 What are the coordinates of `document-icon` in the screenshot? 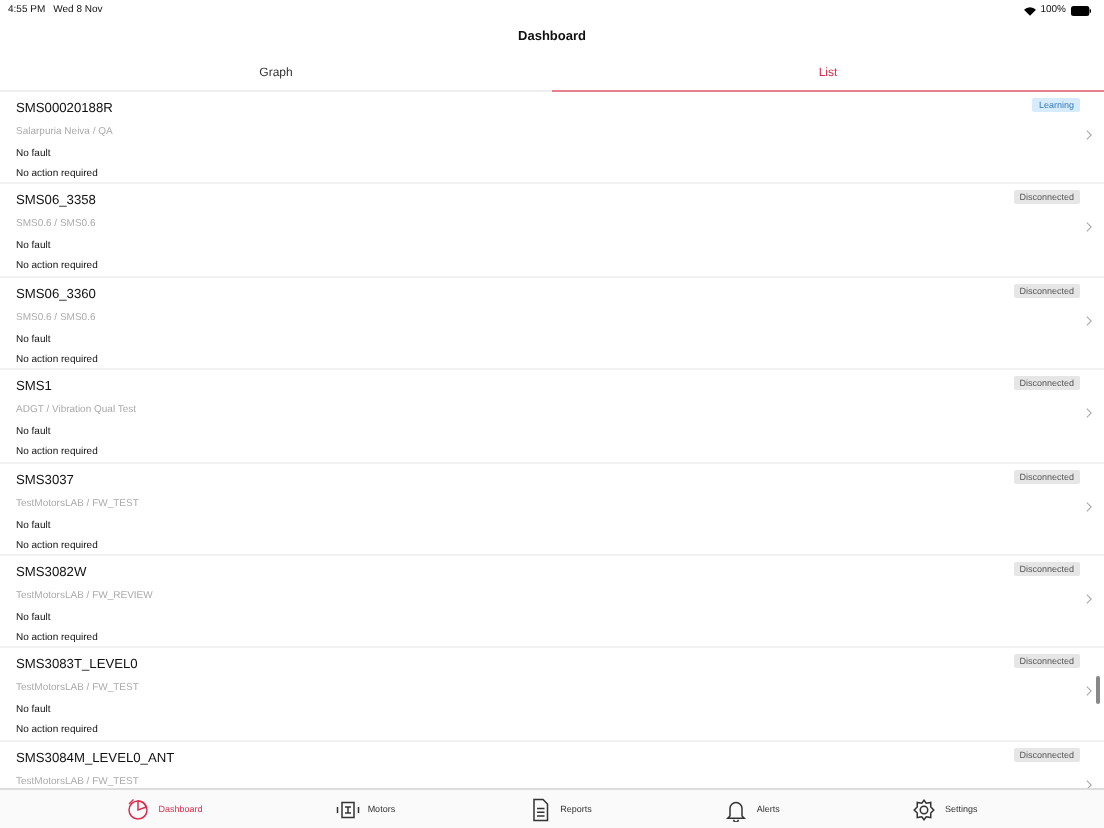 It's located at (540, 809).